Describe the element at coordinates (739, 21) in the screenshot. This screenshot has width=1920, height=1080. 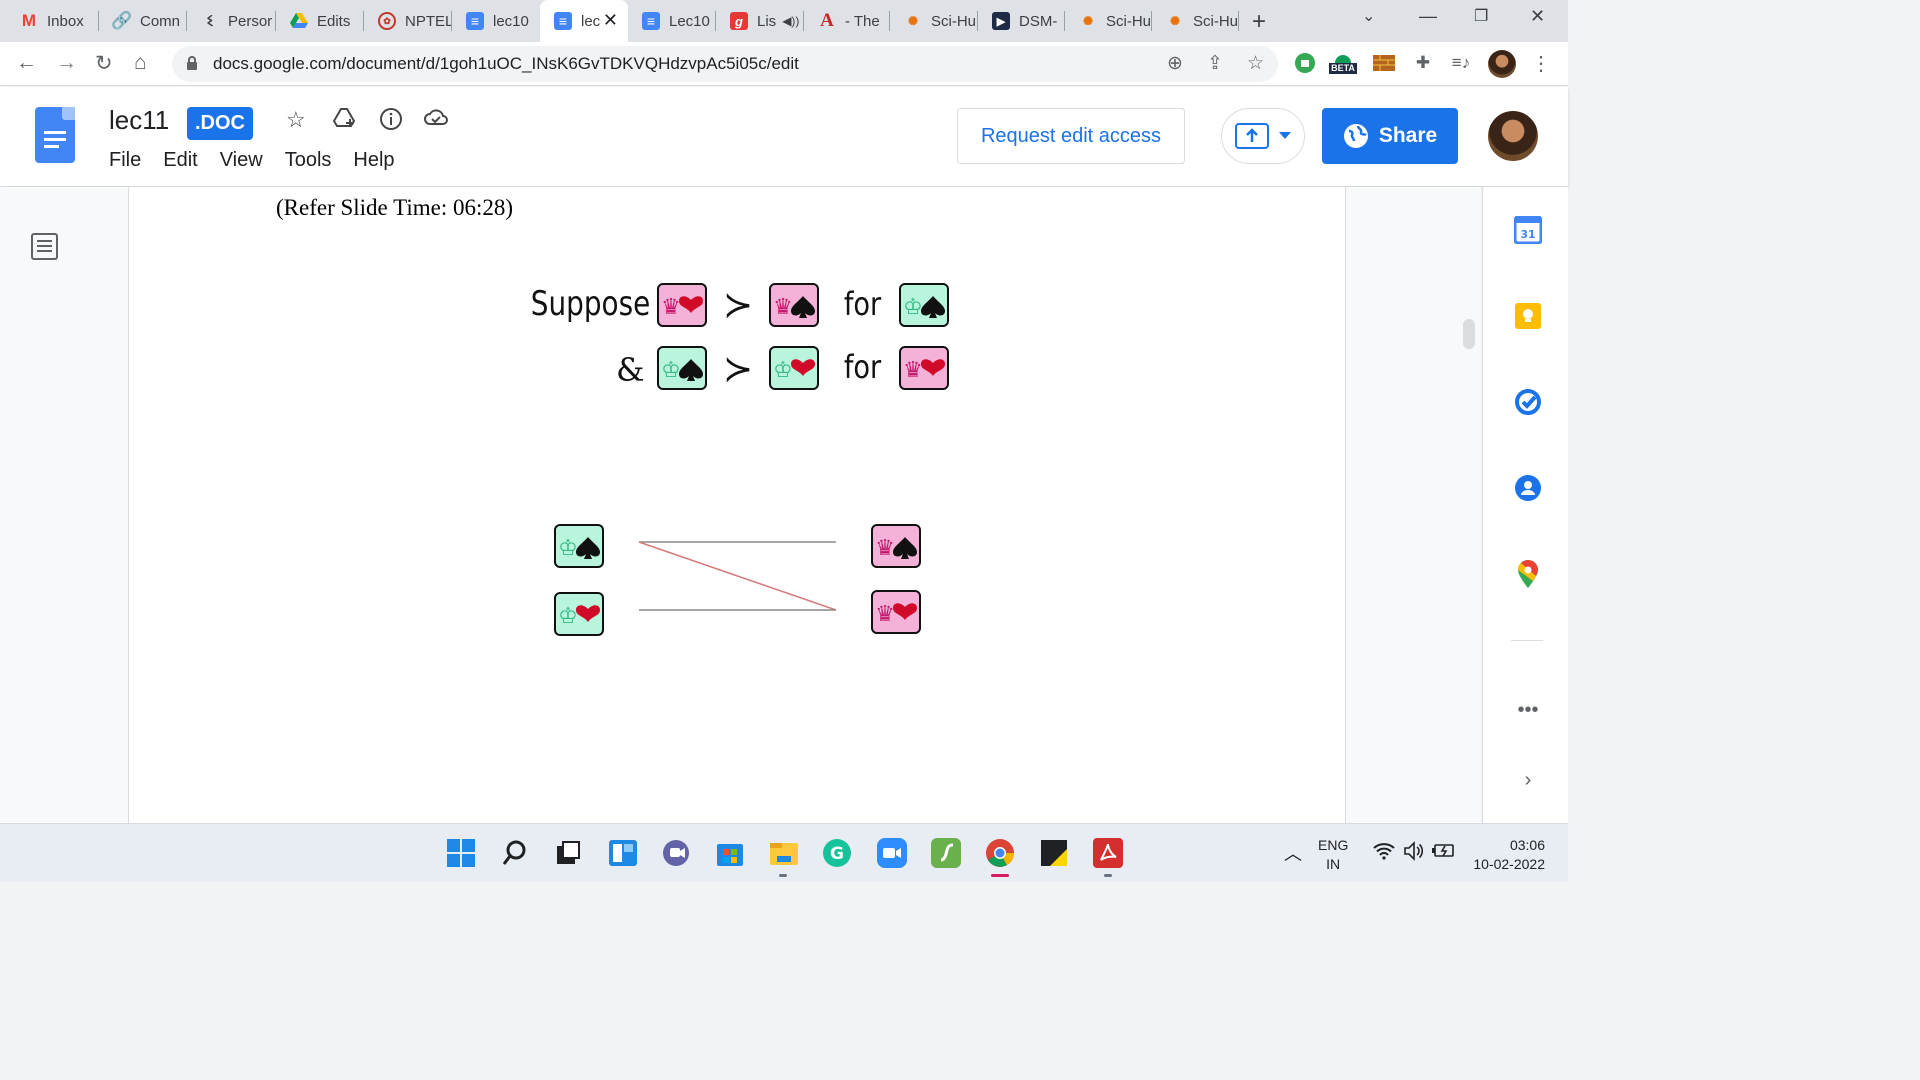
I see `genius-icon: g` at that location.